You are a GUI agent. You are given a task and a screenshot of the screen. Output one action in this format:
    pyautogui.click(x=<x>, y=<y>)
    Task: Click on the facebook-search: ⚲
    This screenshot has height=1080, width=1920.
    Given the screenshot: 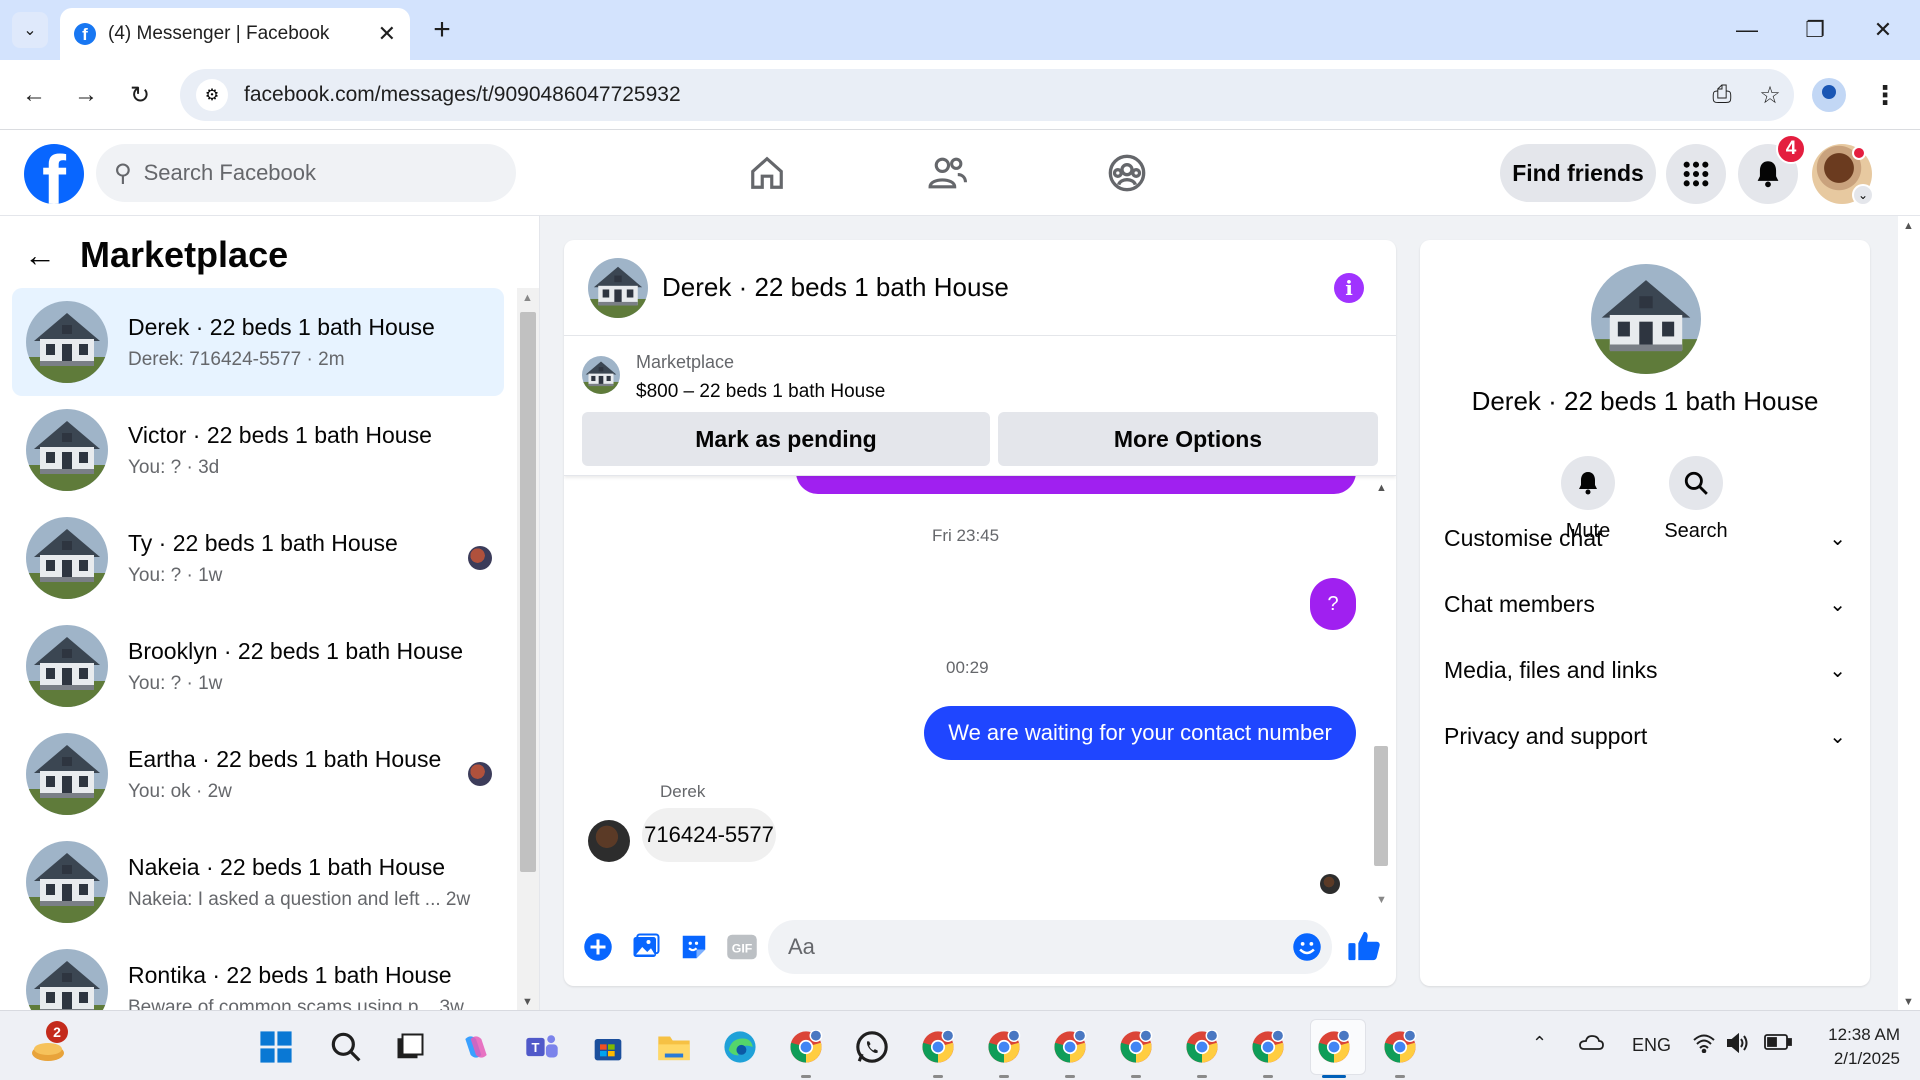 What is the action you would take?
    pyautogui.click(x=306, y=173)
    